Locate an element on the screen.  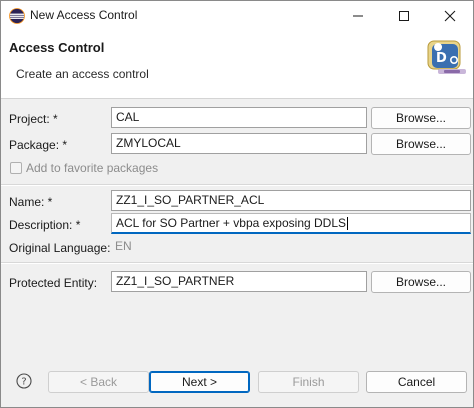
name-field: ZZ1_I_SO_PARTNER_ACL is located at coordinates (291, 200).